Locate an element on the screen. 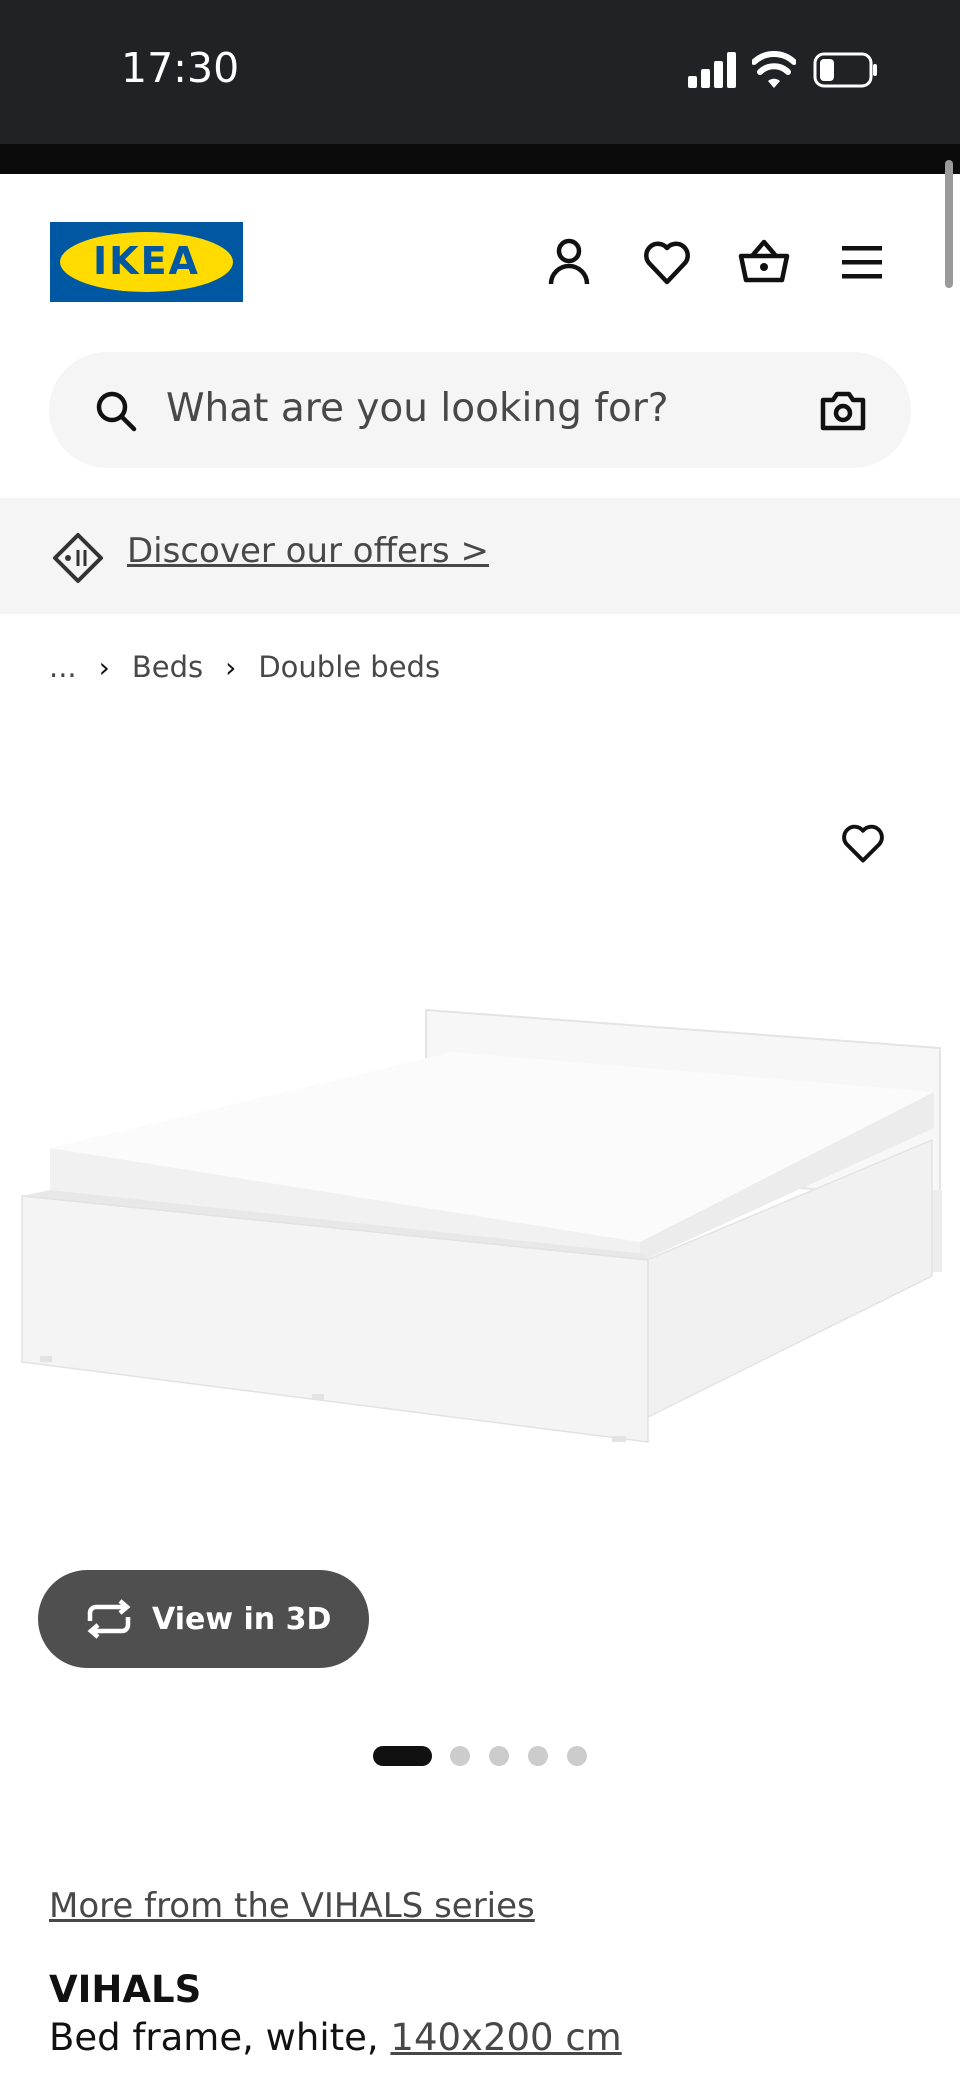 This screenshot has height=2081, width=960. product-description-text: Bed frame, white, is located at coordinates (220, 2037).